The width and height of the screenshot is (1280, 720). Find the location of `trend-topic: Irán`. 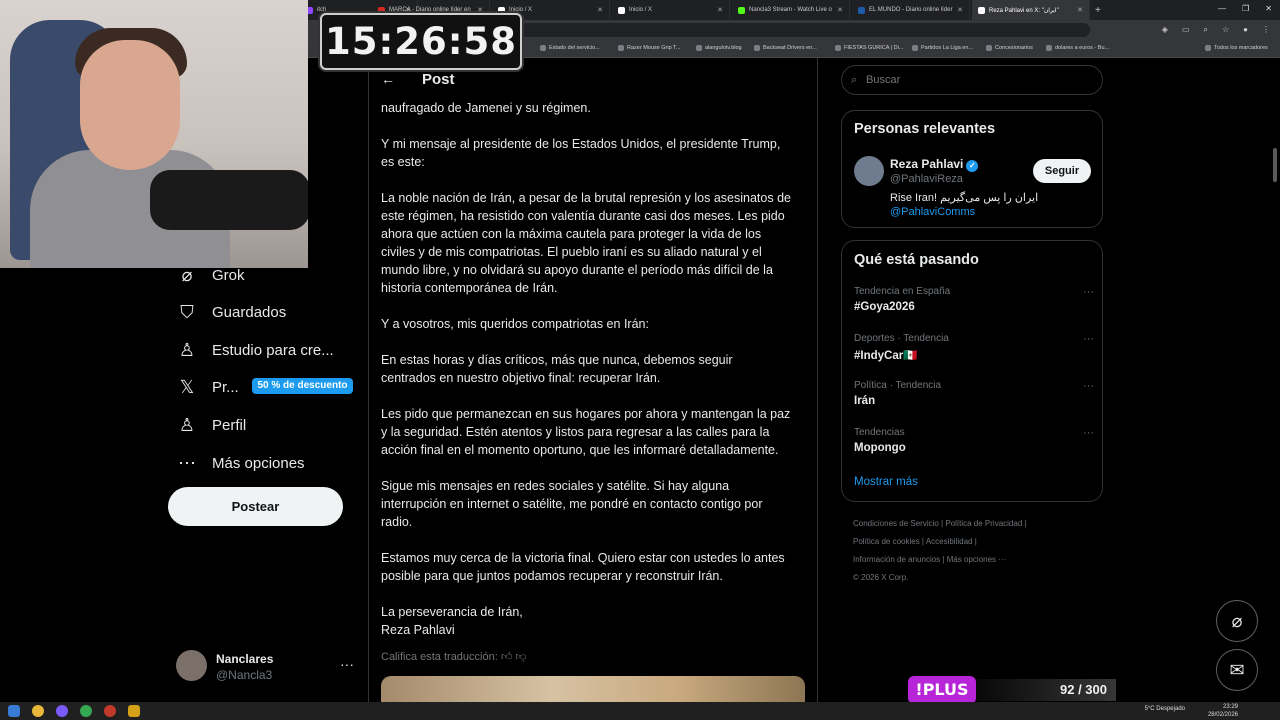

trend-topic: Irán is located at coordinates (865, 401).